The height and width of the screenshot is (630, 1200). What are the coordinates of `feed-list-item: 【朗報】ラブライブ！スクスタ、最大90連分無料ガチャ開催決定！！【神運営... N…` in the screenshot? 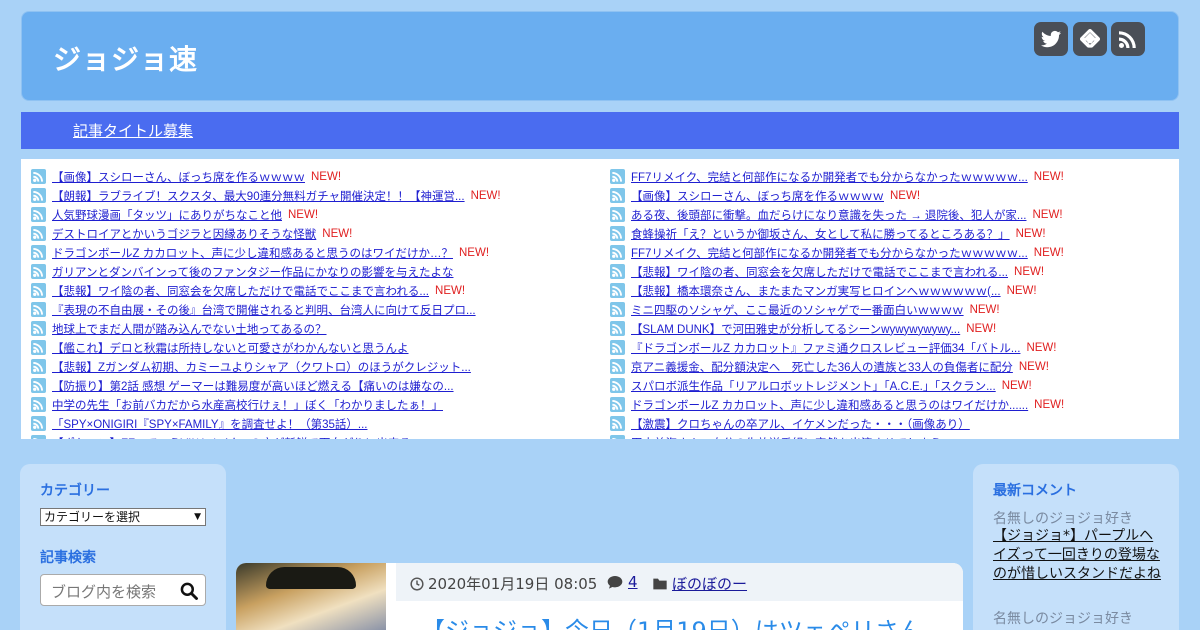 It's located at (316, 195).